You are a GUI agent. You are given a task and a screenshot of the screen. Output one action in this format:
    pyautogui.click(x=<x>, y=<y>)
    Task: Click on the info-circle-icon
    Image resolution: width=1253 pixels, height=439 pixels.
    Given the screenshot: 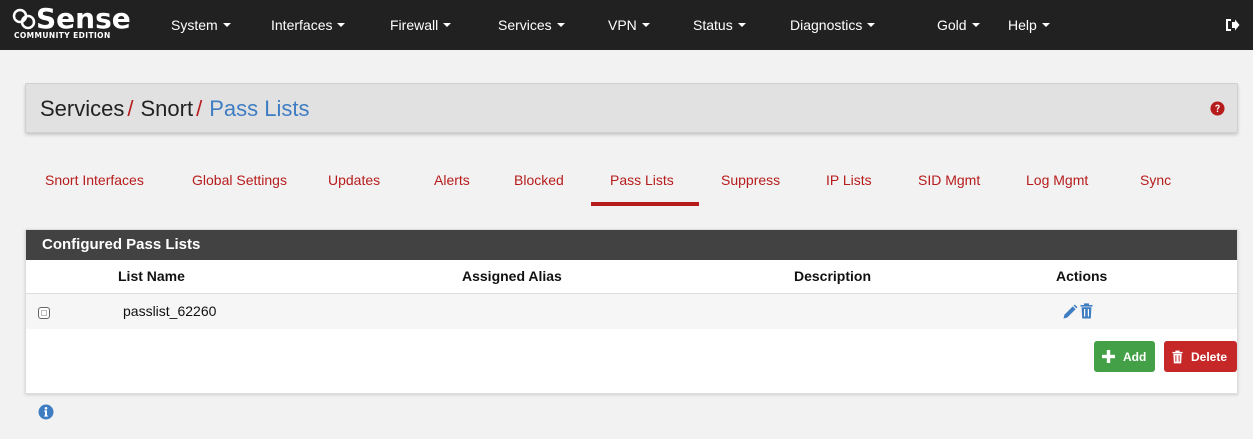 What is the action you would take?
    pyautogui.click(x=46, y=412)
    